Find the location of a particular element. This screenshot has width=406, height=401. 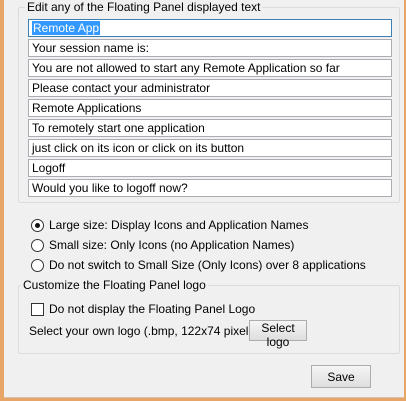

radio-button-large is located at coordinates (37, 225).